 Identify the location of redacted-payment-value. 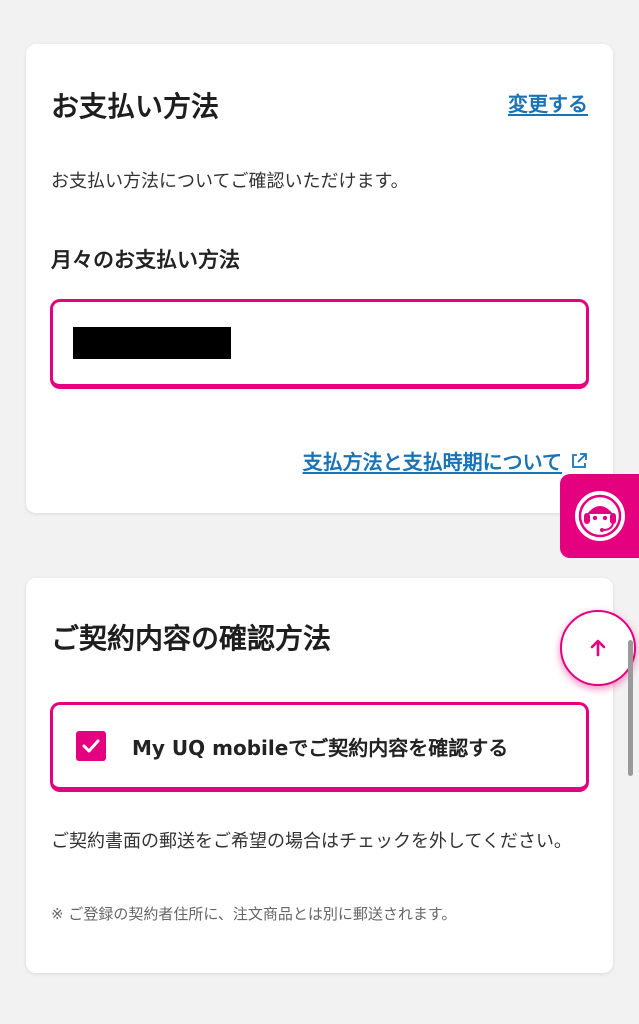
(152, 343).